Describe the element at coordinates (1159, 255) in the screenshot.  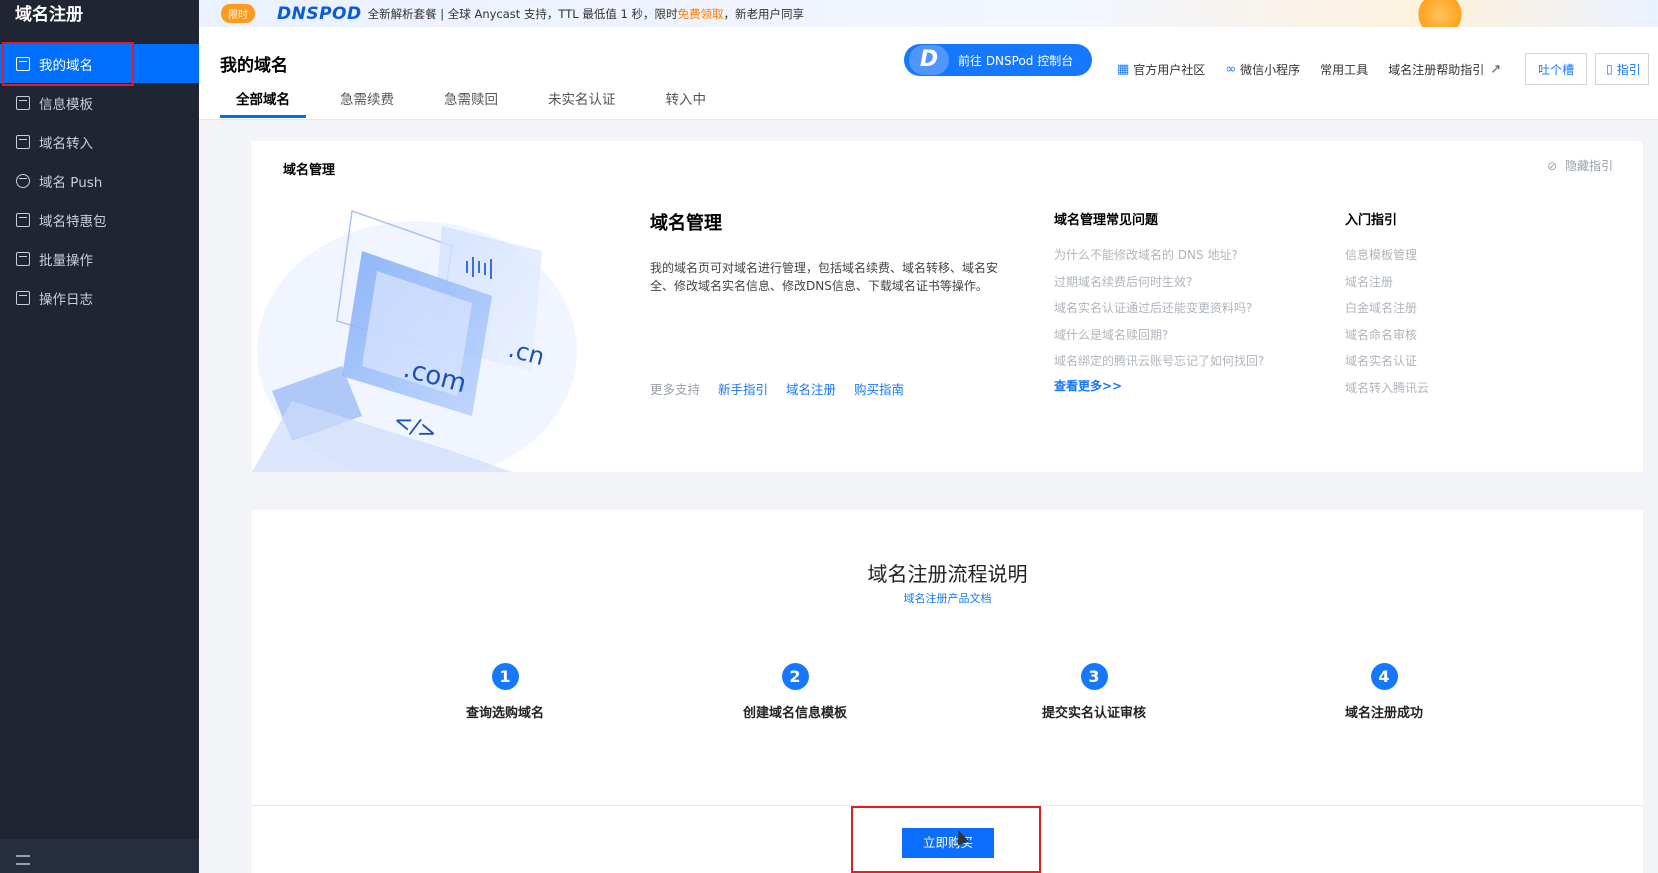
I see `faq-item: 为什么不能修改域名的 DNS 地址?` at that location.